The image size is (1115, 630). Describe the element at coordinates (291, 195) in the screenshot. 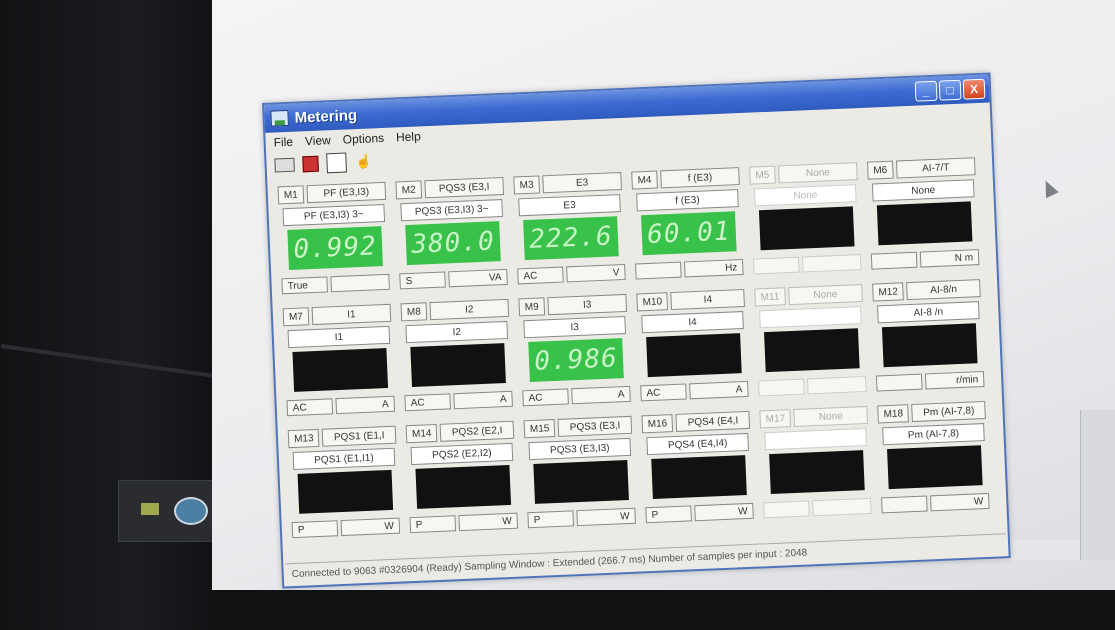

I see `meter-id-button: M1` at that location.